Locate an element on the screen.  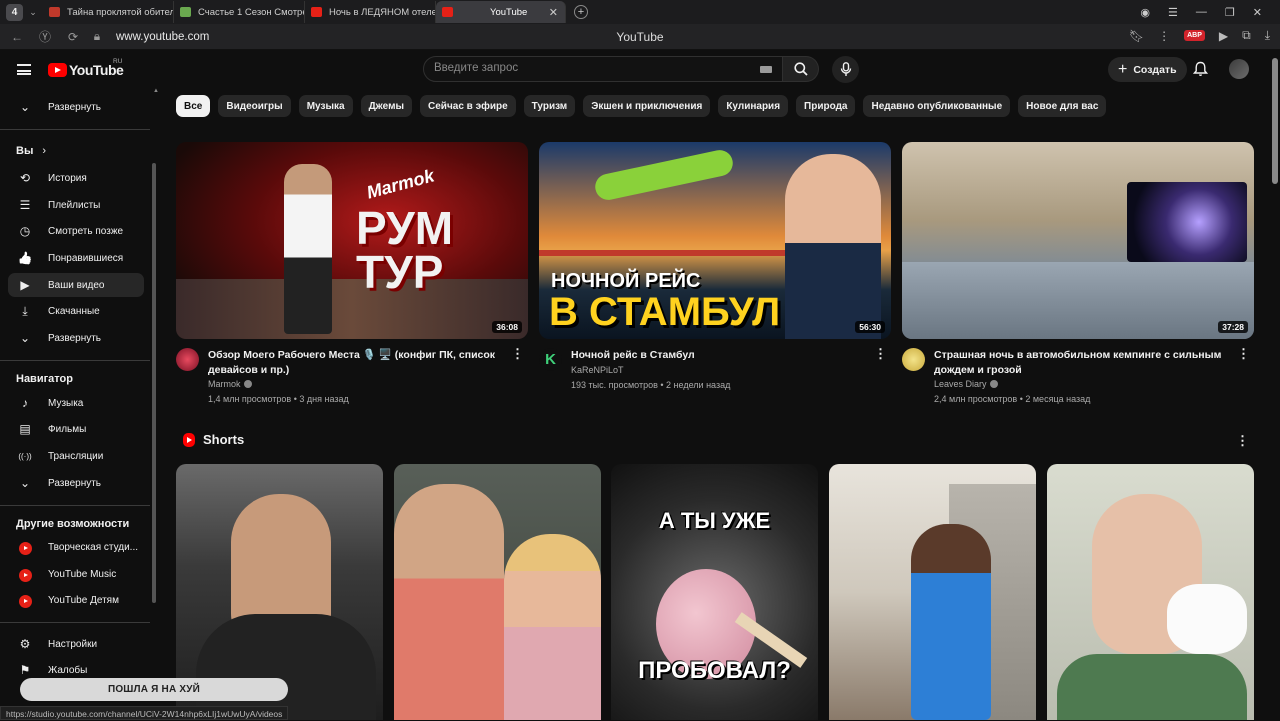
chip: Туризм is located at coordinates (549, 106).